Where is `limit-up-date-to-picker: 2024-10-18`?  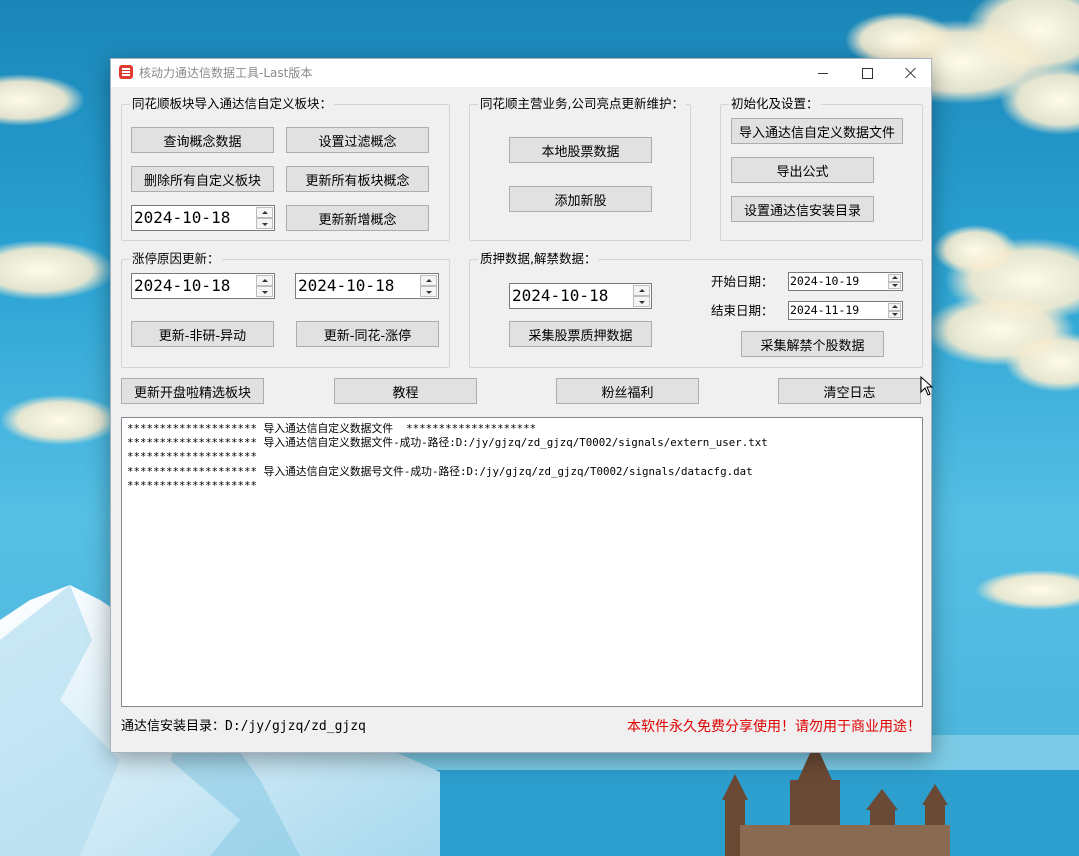
limit-up-date-to-picker: 2024-10-18 is located at coordinates (367, 286).